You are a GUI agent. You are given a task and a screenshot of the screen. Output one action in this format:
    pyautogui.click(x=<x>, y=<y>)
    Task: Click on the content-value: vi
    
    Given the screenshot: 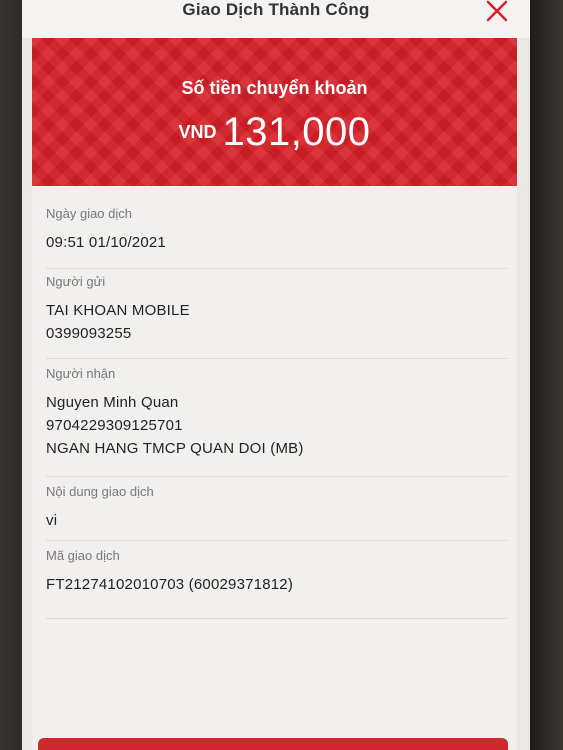 What is the action you would take?
    pyautogui.click(x=52, y=520)
    